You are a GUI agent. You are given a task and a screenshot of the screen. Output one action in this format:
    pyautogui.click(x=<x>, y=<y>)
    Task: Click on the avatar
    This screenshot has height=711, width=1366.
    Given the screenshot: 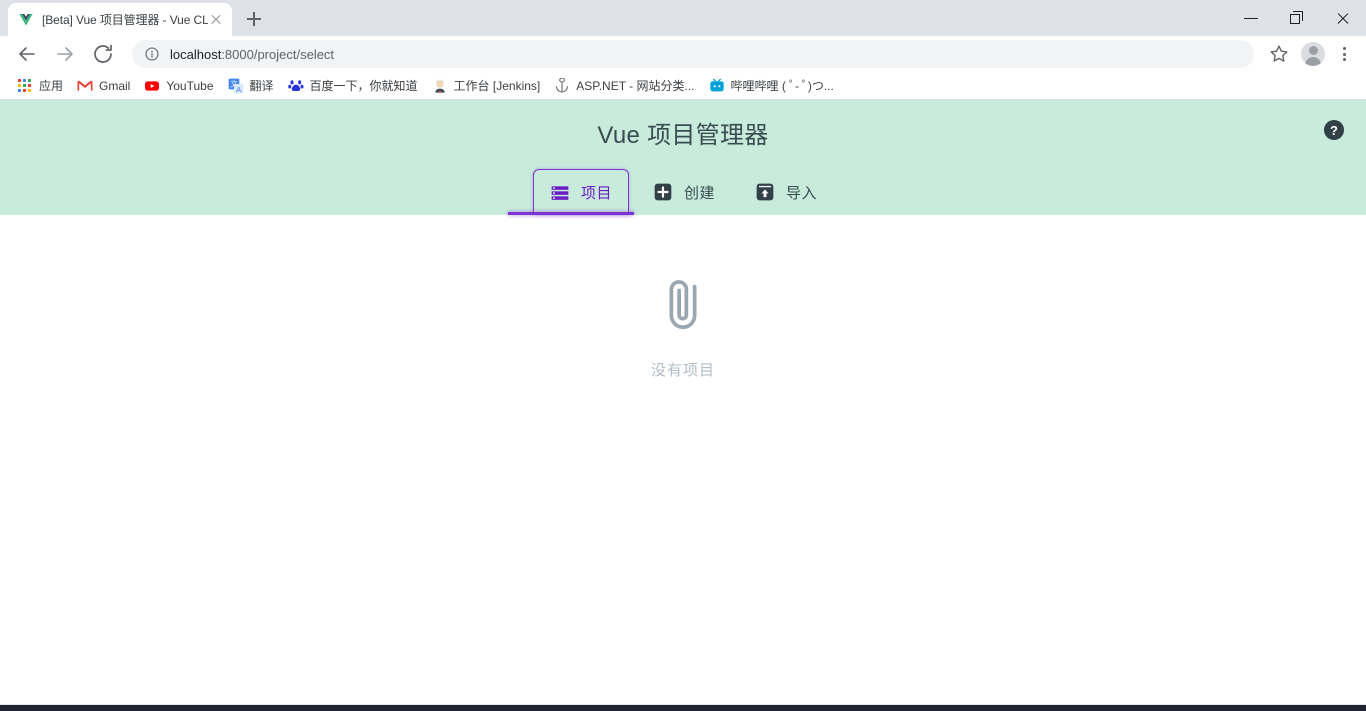 What is the action you would take?
    pyautogui.click(x=1313, y=54)
    